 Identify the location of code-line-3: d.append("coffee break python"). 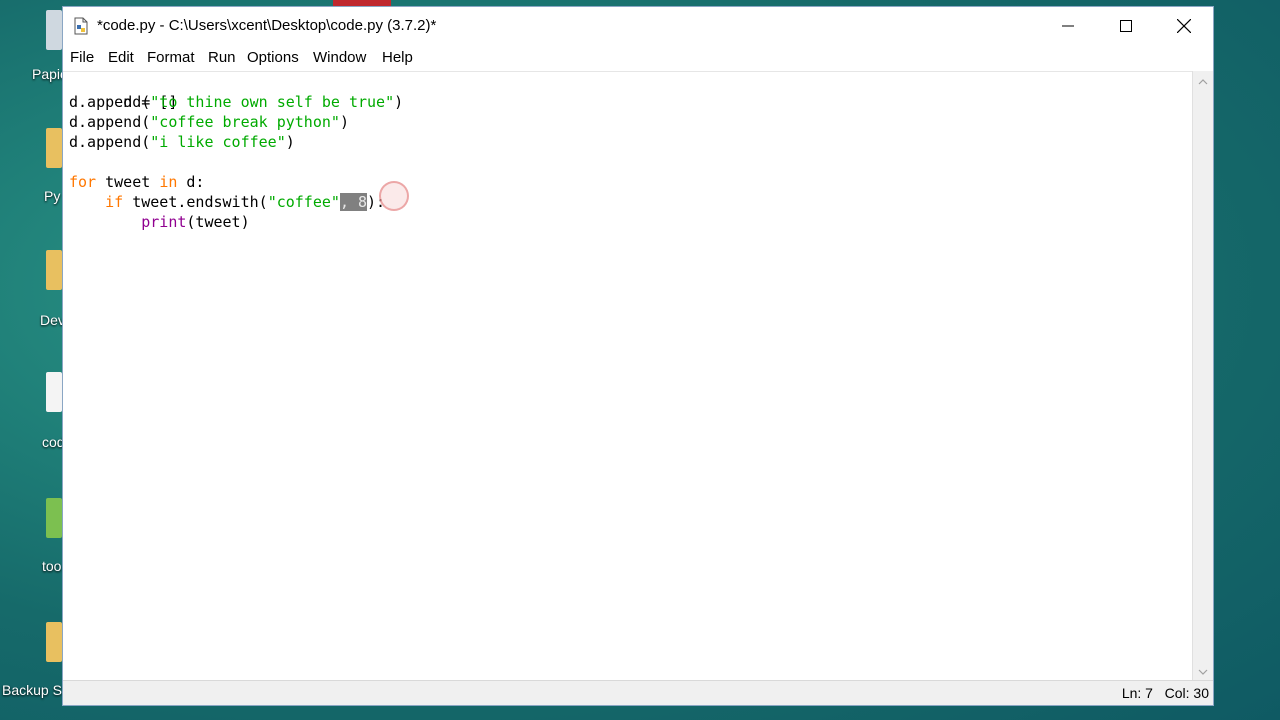
(209, 122).